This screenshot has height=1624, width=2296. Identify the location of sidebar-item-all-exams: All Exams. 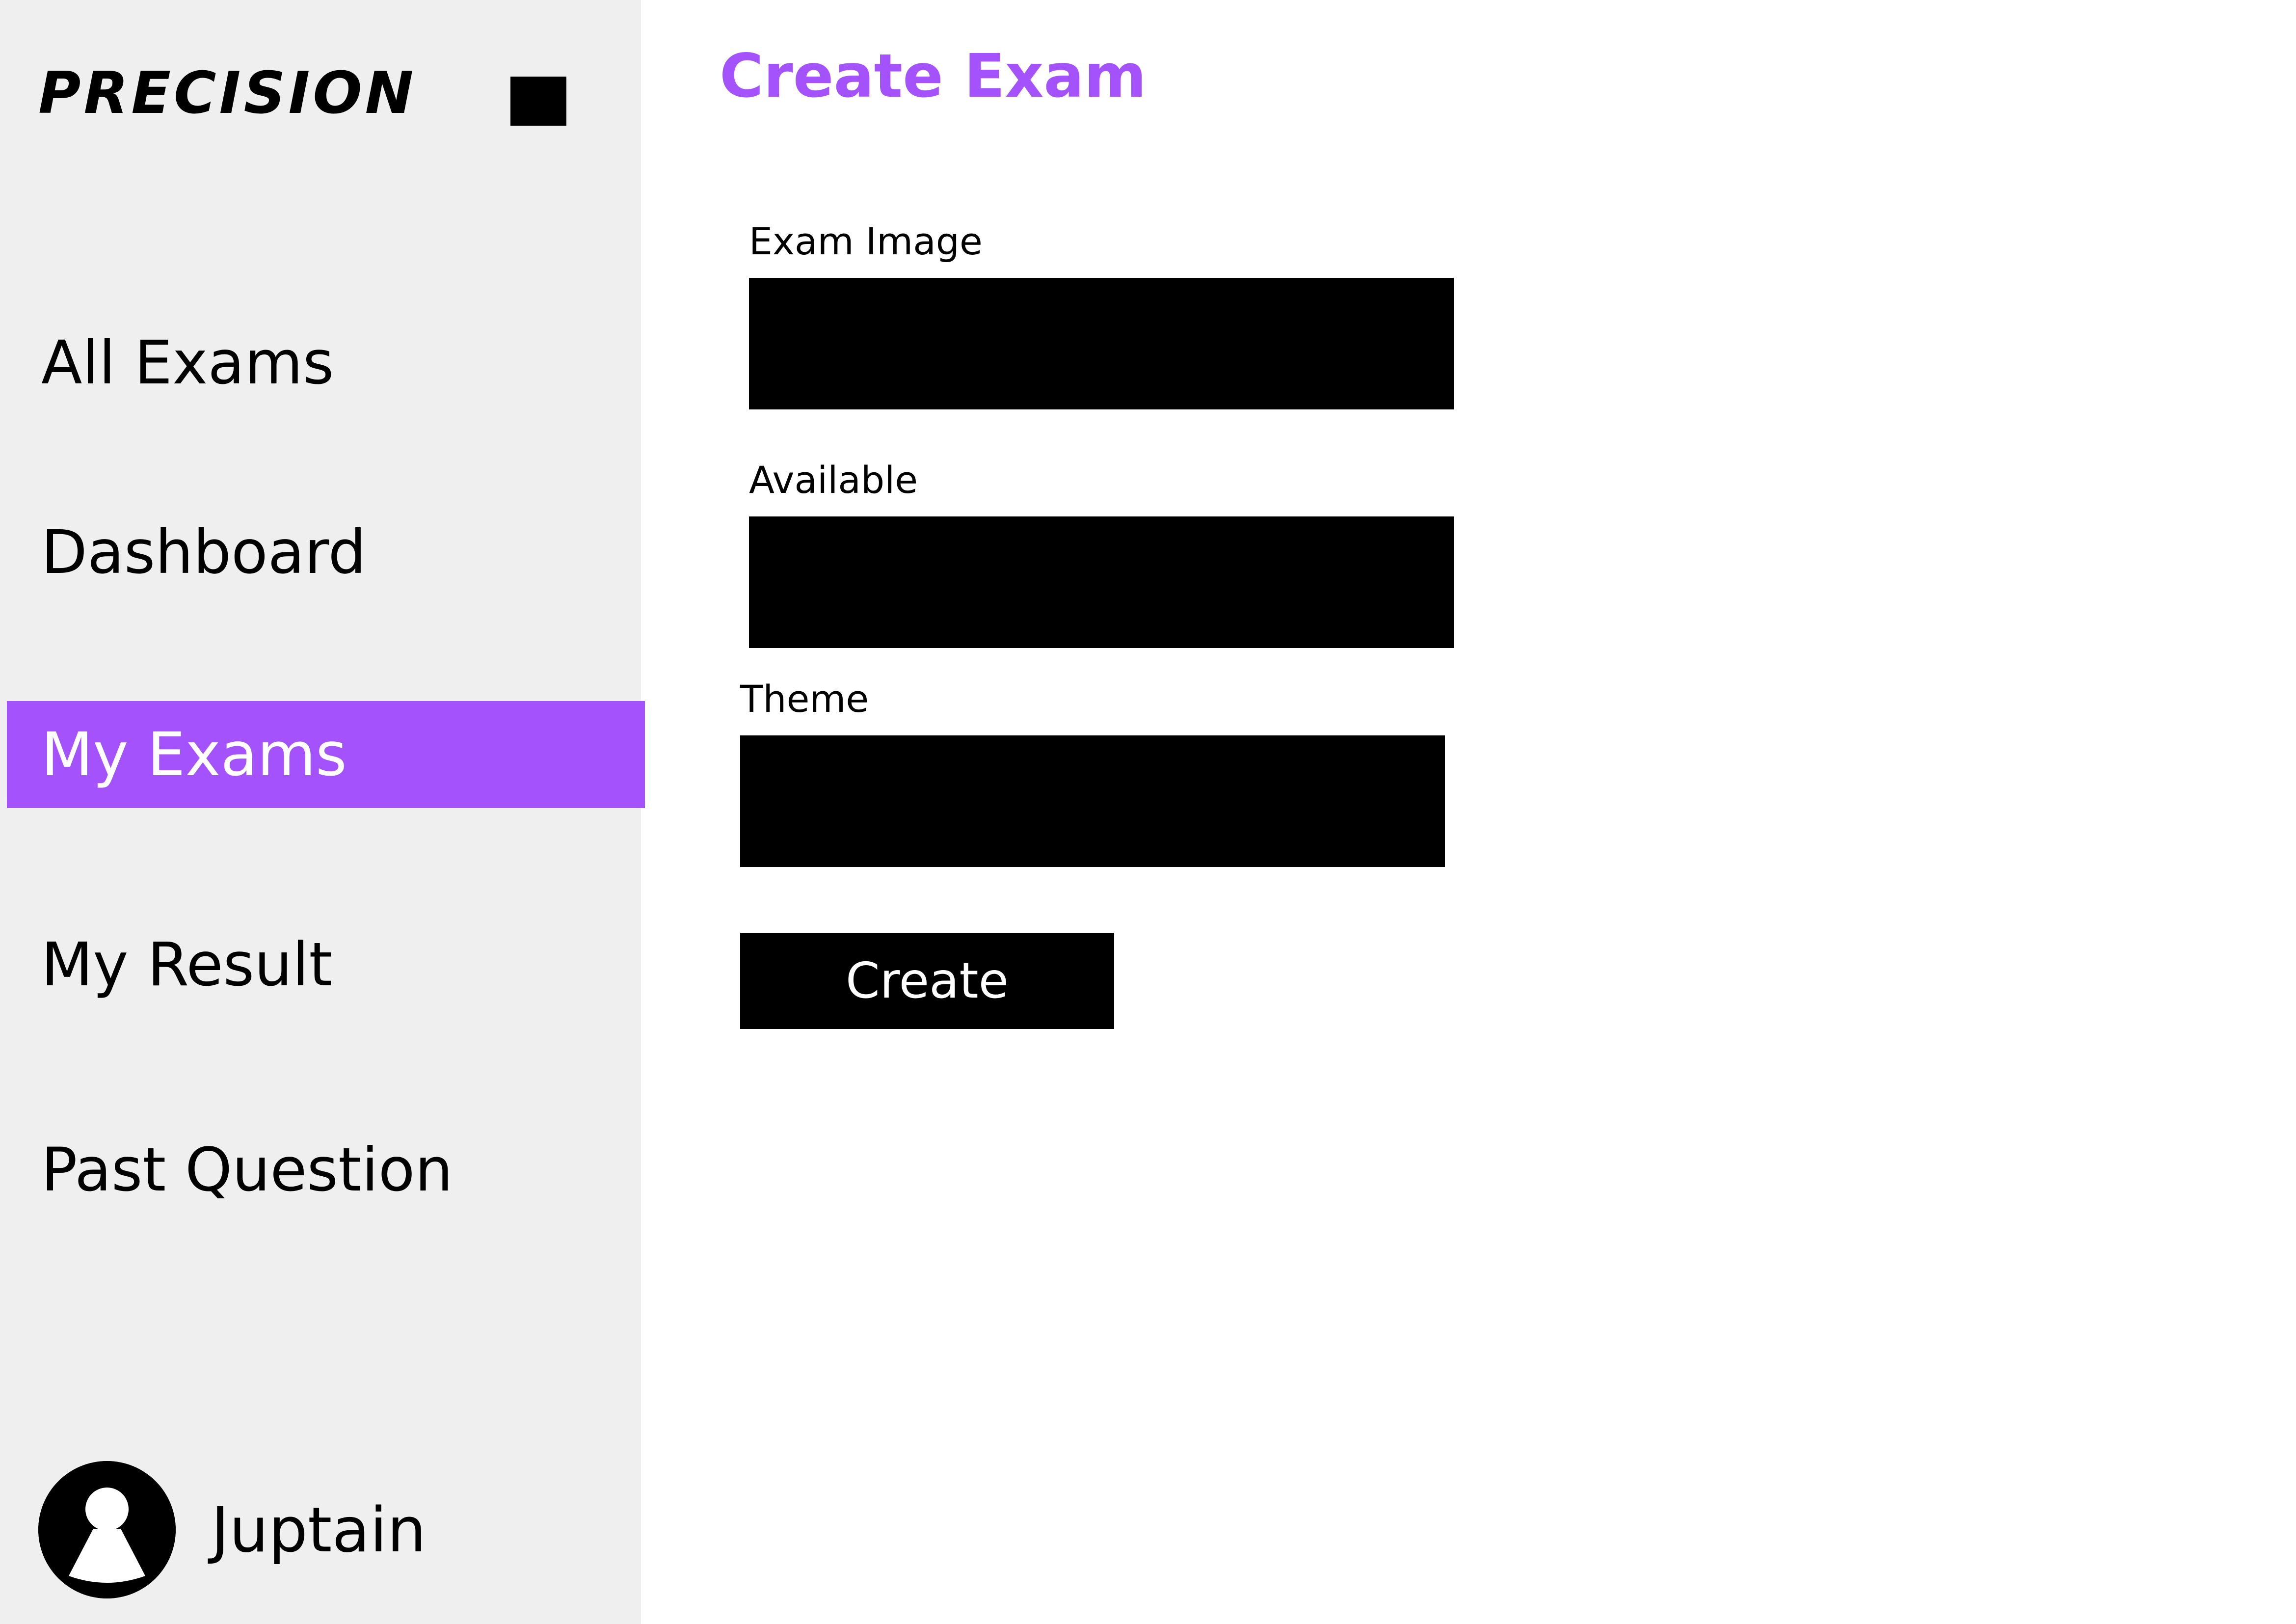
(326, 362).